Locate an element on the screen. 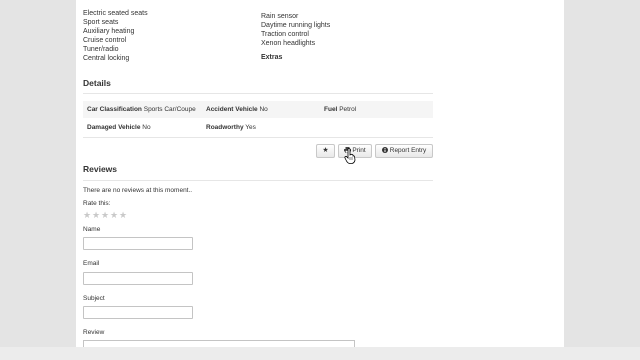 The width and height of the screenshot is (640, 360). review-label: Review is located at coordinates (94, 332).